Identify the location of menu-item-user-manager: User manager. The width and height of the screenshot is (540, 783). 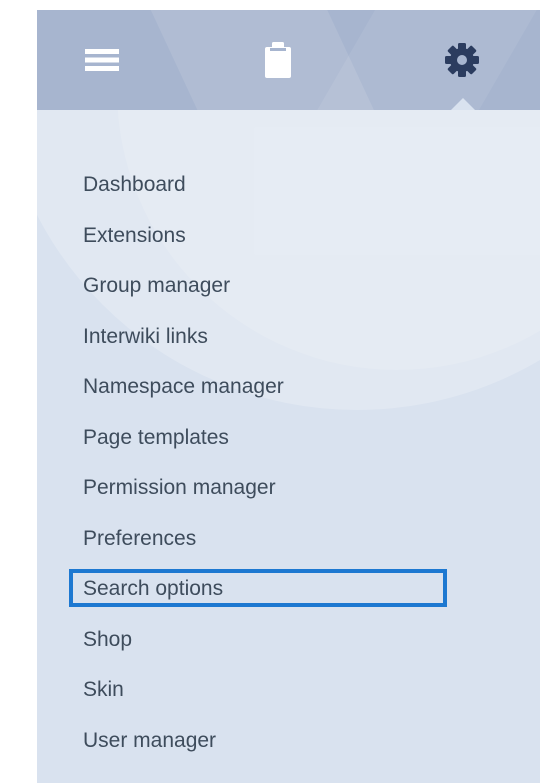
(288, 741).